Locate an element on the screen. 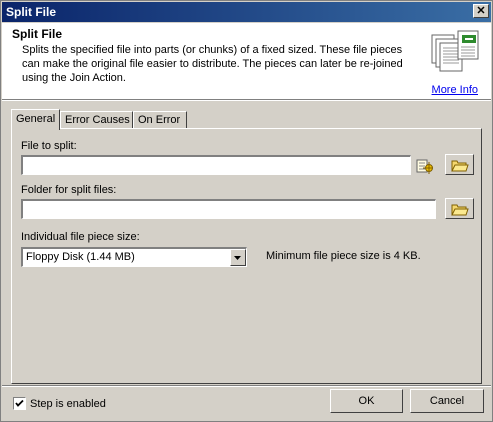 The width and height of the screenshot is (493, 422). dropdown-button is located at coordinates (238, 257).